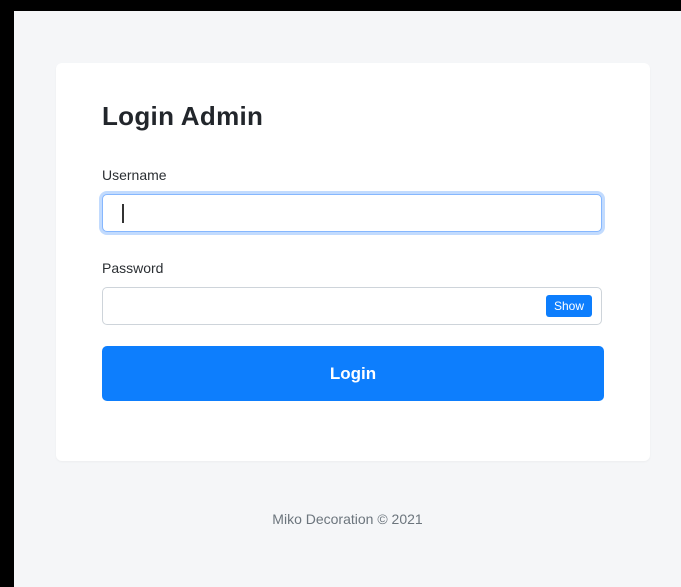  Describe the element at coordinates (183, 116) in the screenshot. I see `page-title: Login Admin` at that location.